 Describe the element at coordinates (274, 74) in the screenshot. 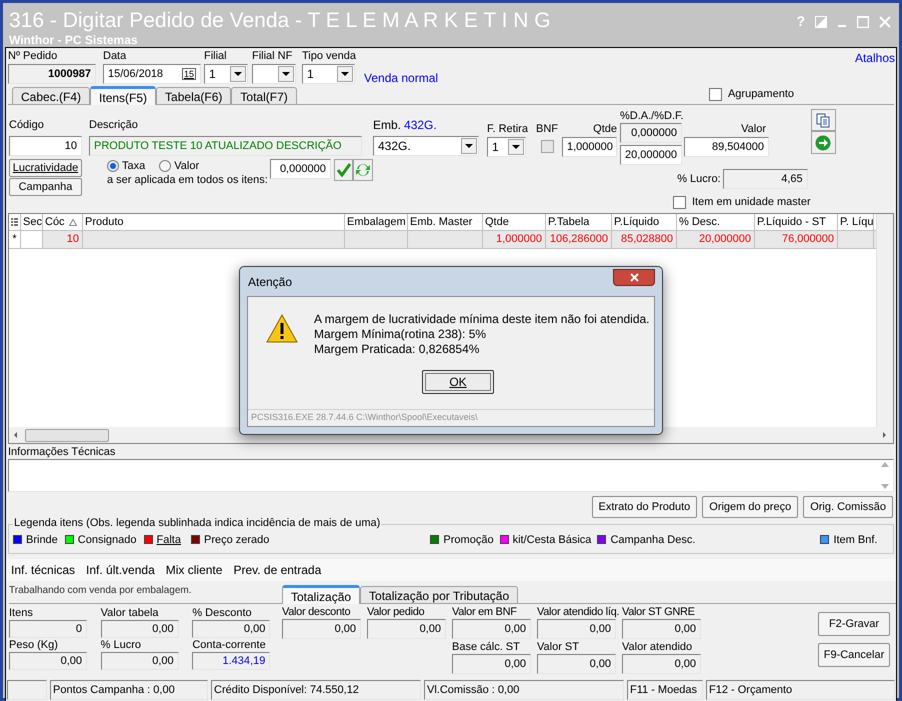

I see `dropdown-field` at that location.